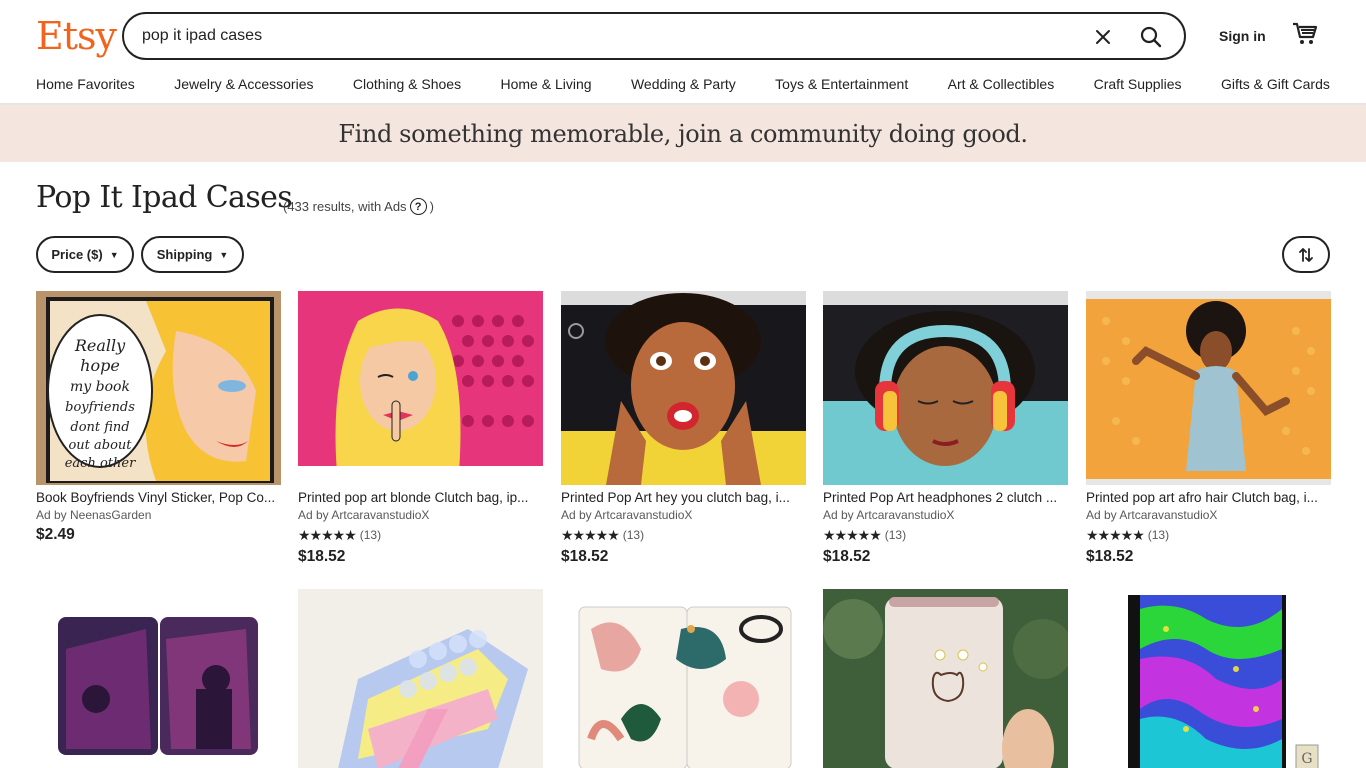 This screenshot has width=1366, height=768. I want to click on svg-text: hope, so click(100, 365).